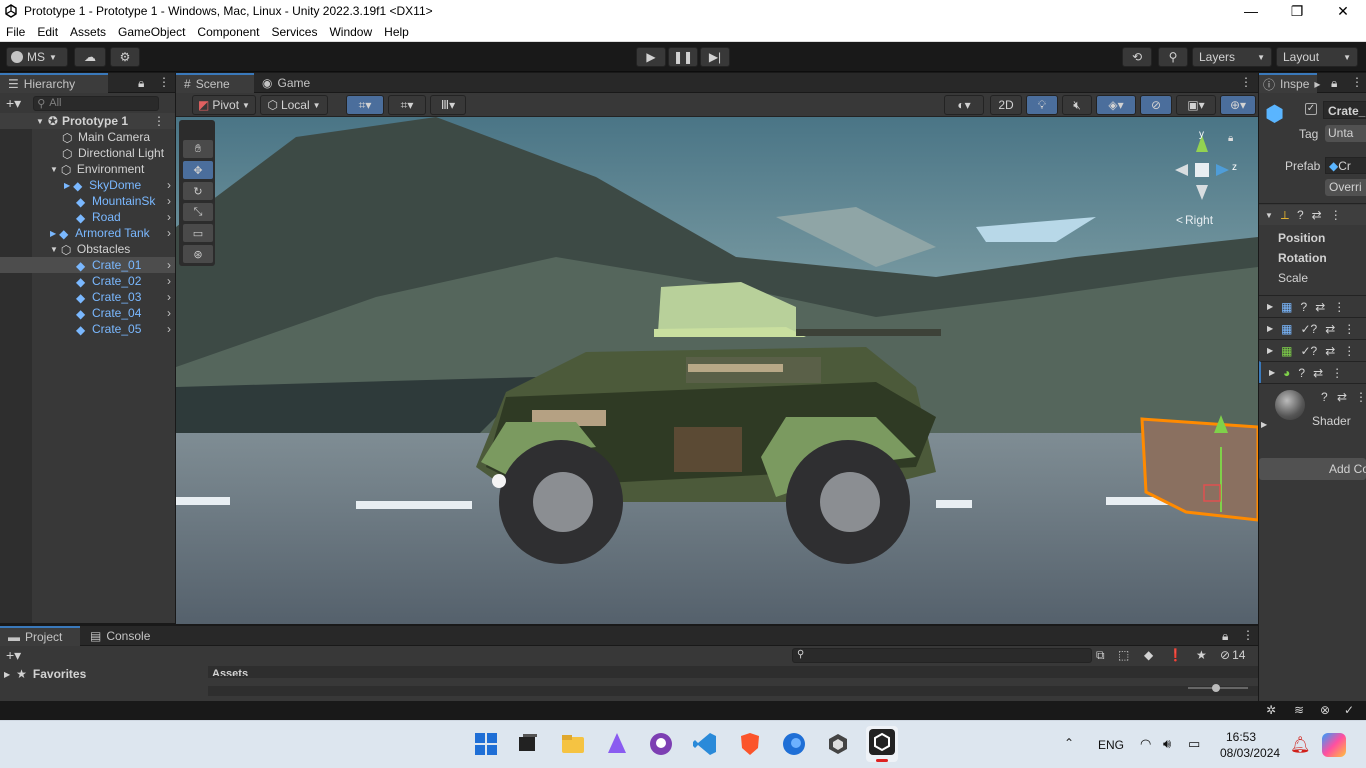  What do you see at coordinates (1145, 744) in the screenshot?
I see `wifi-icon: ◠` at bounding box center [1145, 744].